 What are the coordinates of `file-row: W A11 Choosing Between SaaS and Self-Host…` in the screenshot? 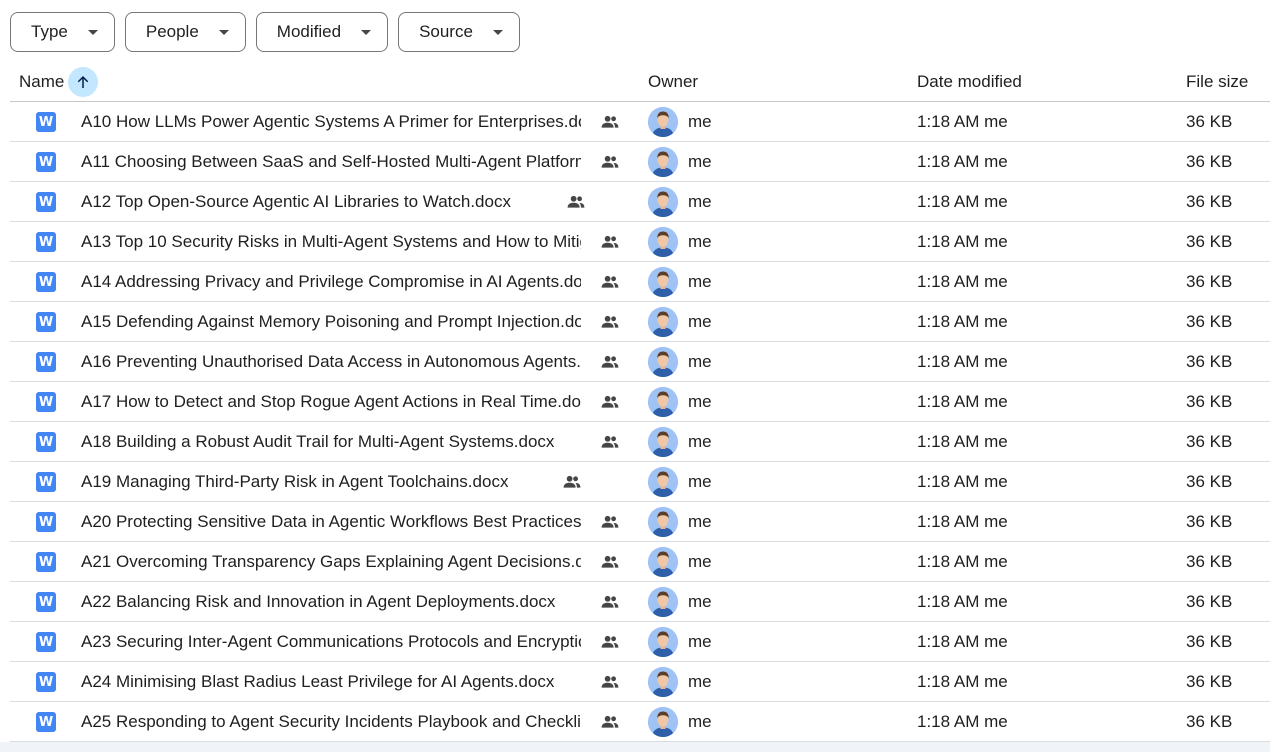 It's located at (640, 162).